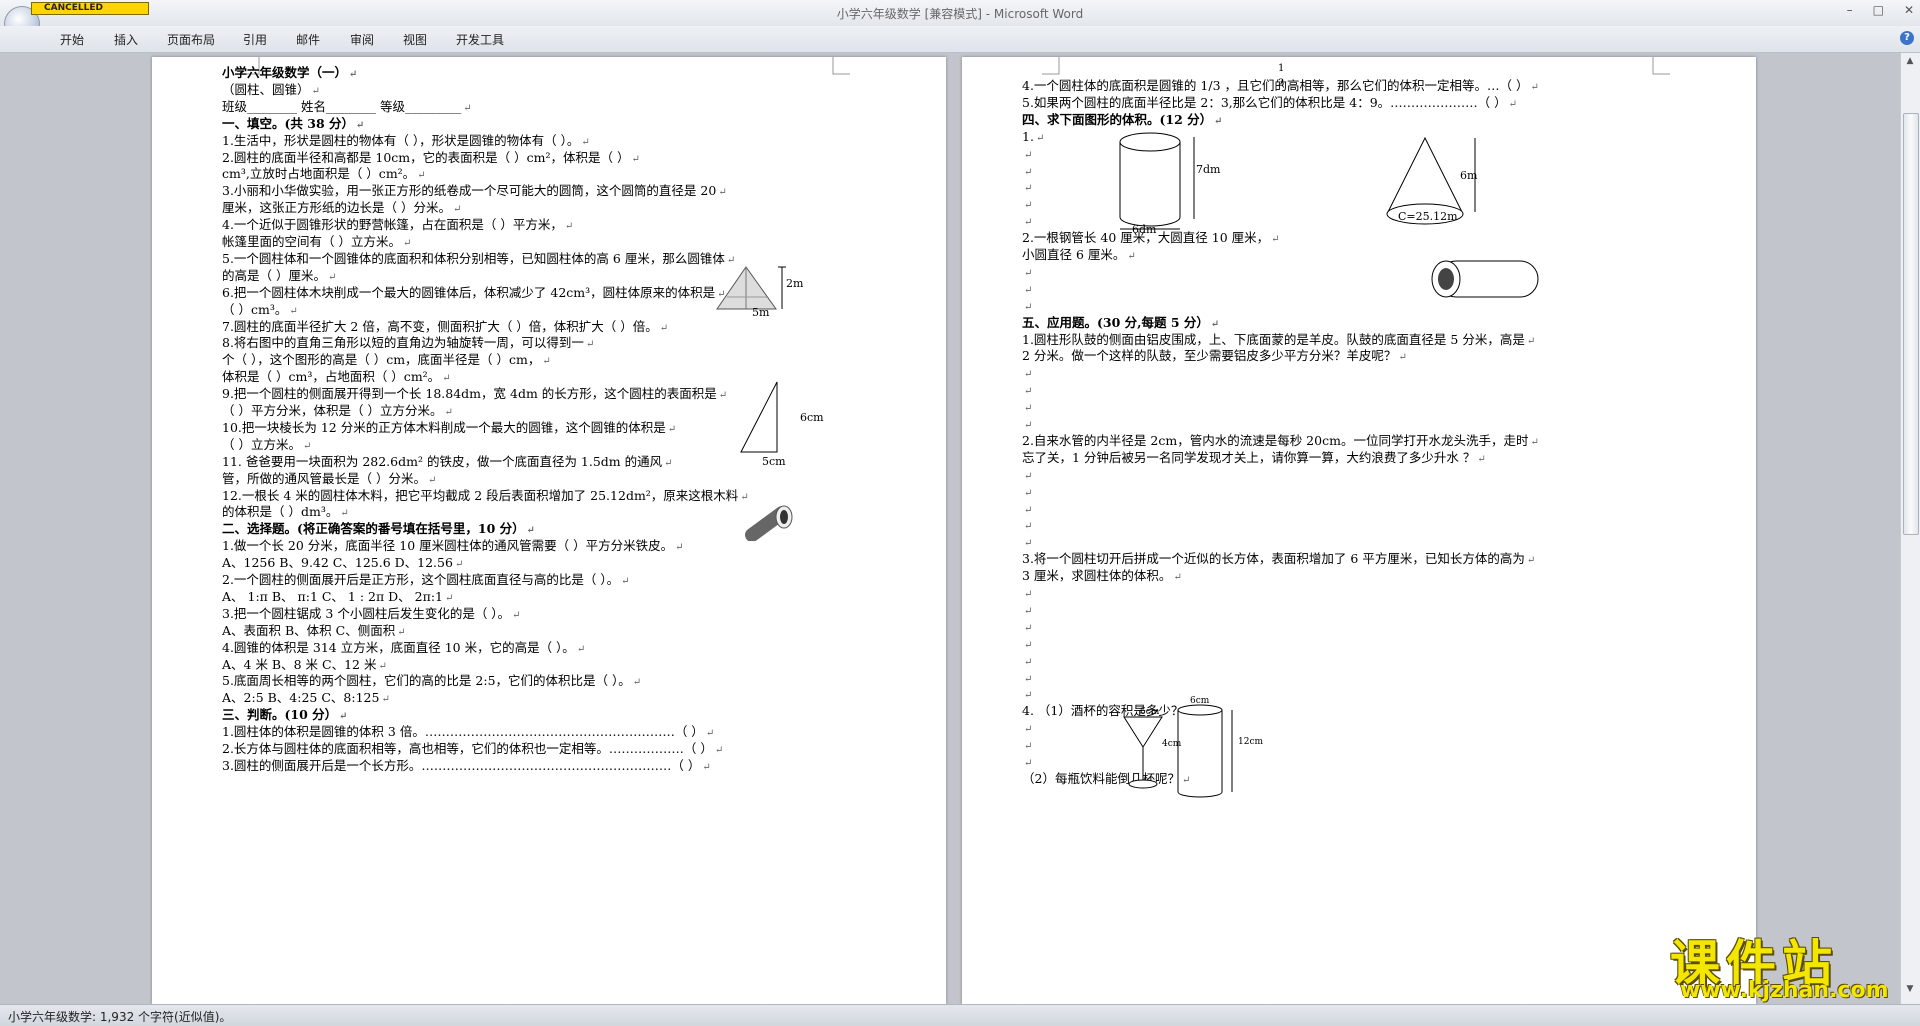 The width and height of the screenshot is (1920, 1026). What do you see at coordinates (337, 411) in the screenshot?
I see `document-line: （ ）平方分米，体积是（ ）立方分米。 ↵` at bounding box center [337, 411].